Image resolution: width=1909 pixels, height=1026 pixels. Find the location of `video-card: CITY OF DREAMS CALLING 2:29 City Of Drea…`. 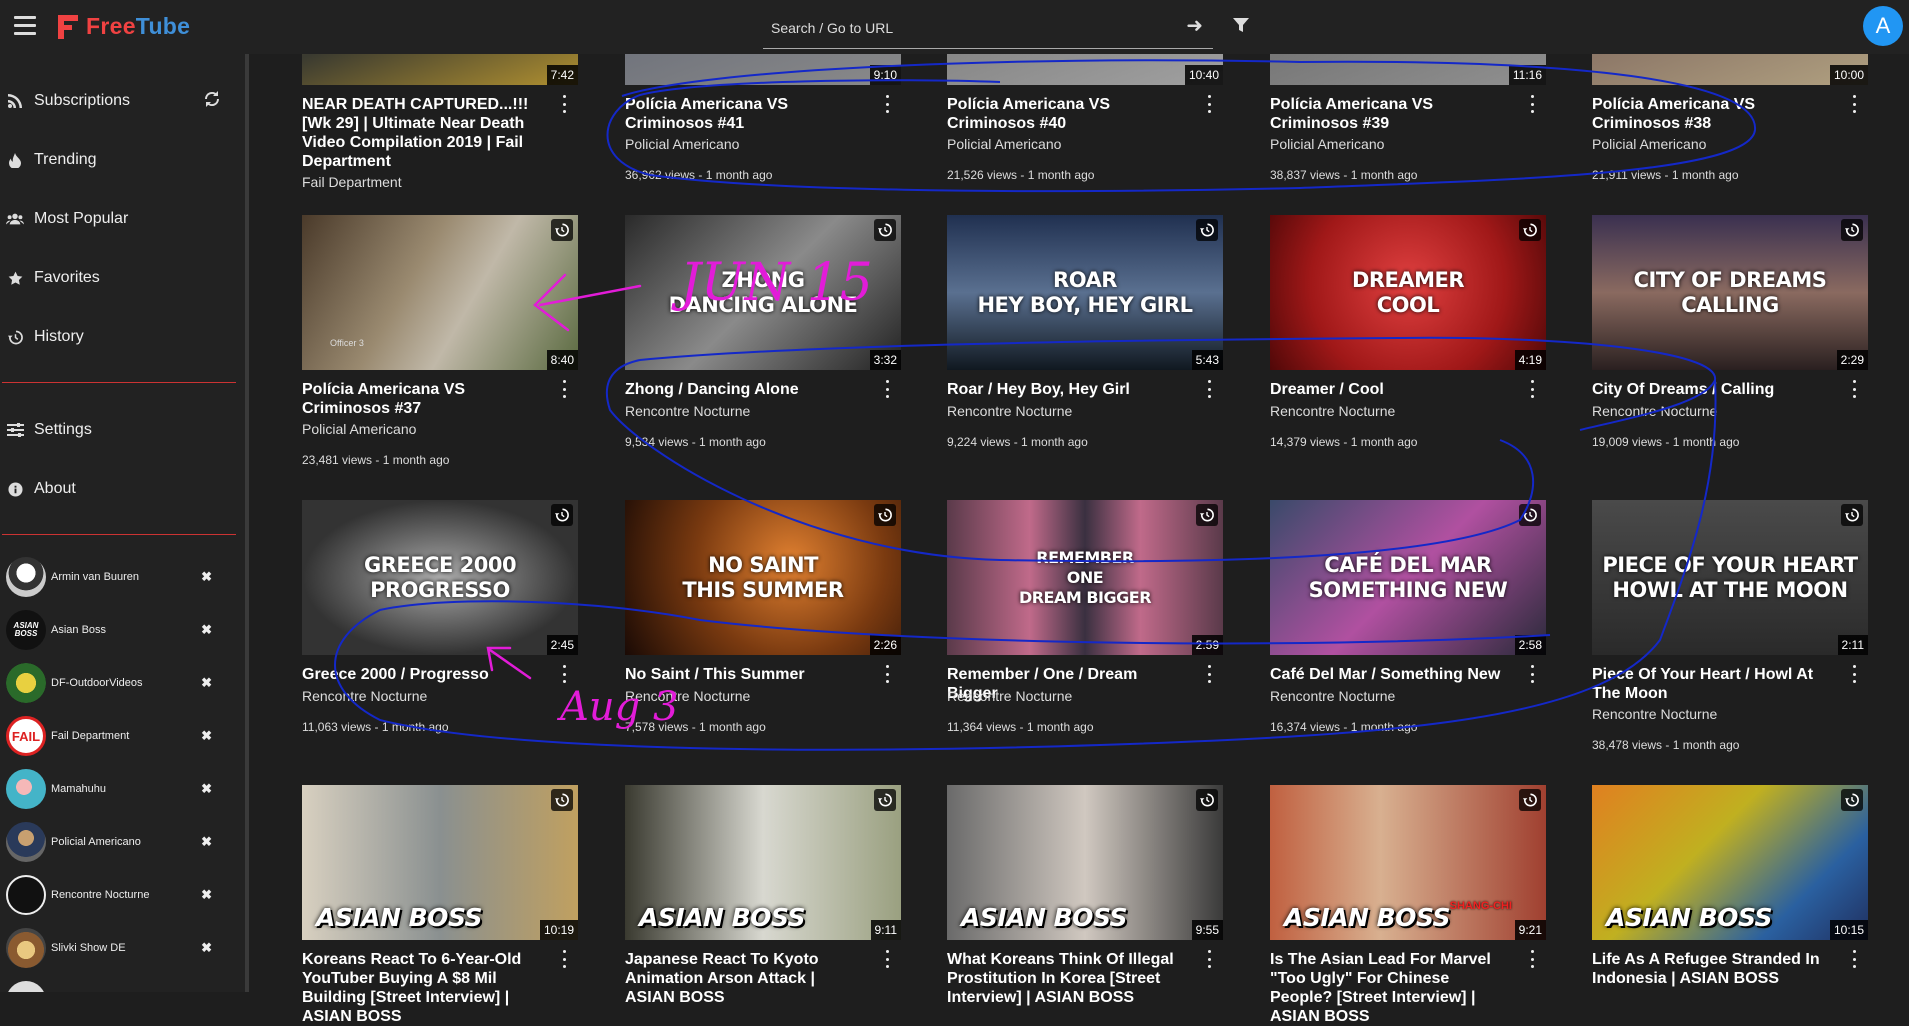

video-card: CITY OF DREAMS CALLING 2:29 City Of Drea… is located at coordinates (1730, 332).